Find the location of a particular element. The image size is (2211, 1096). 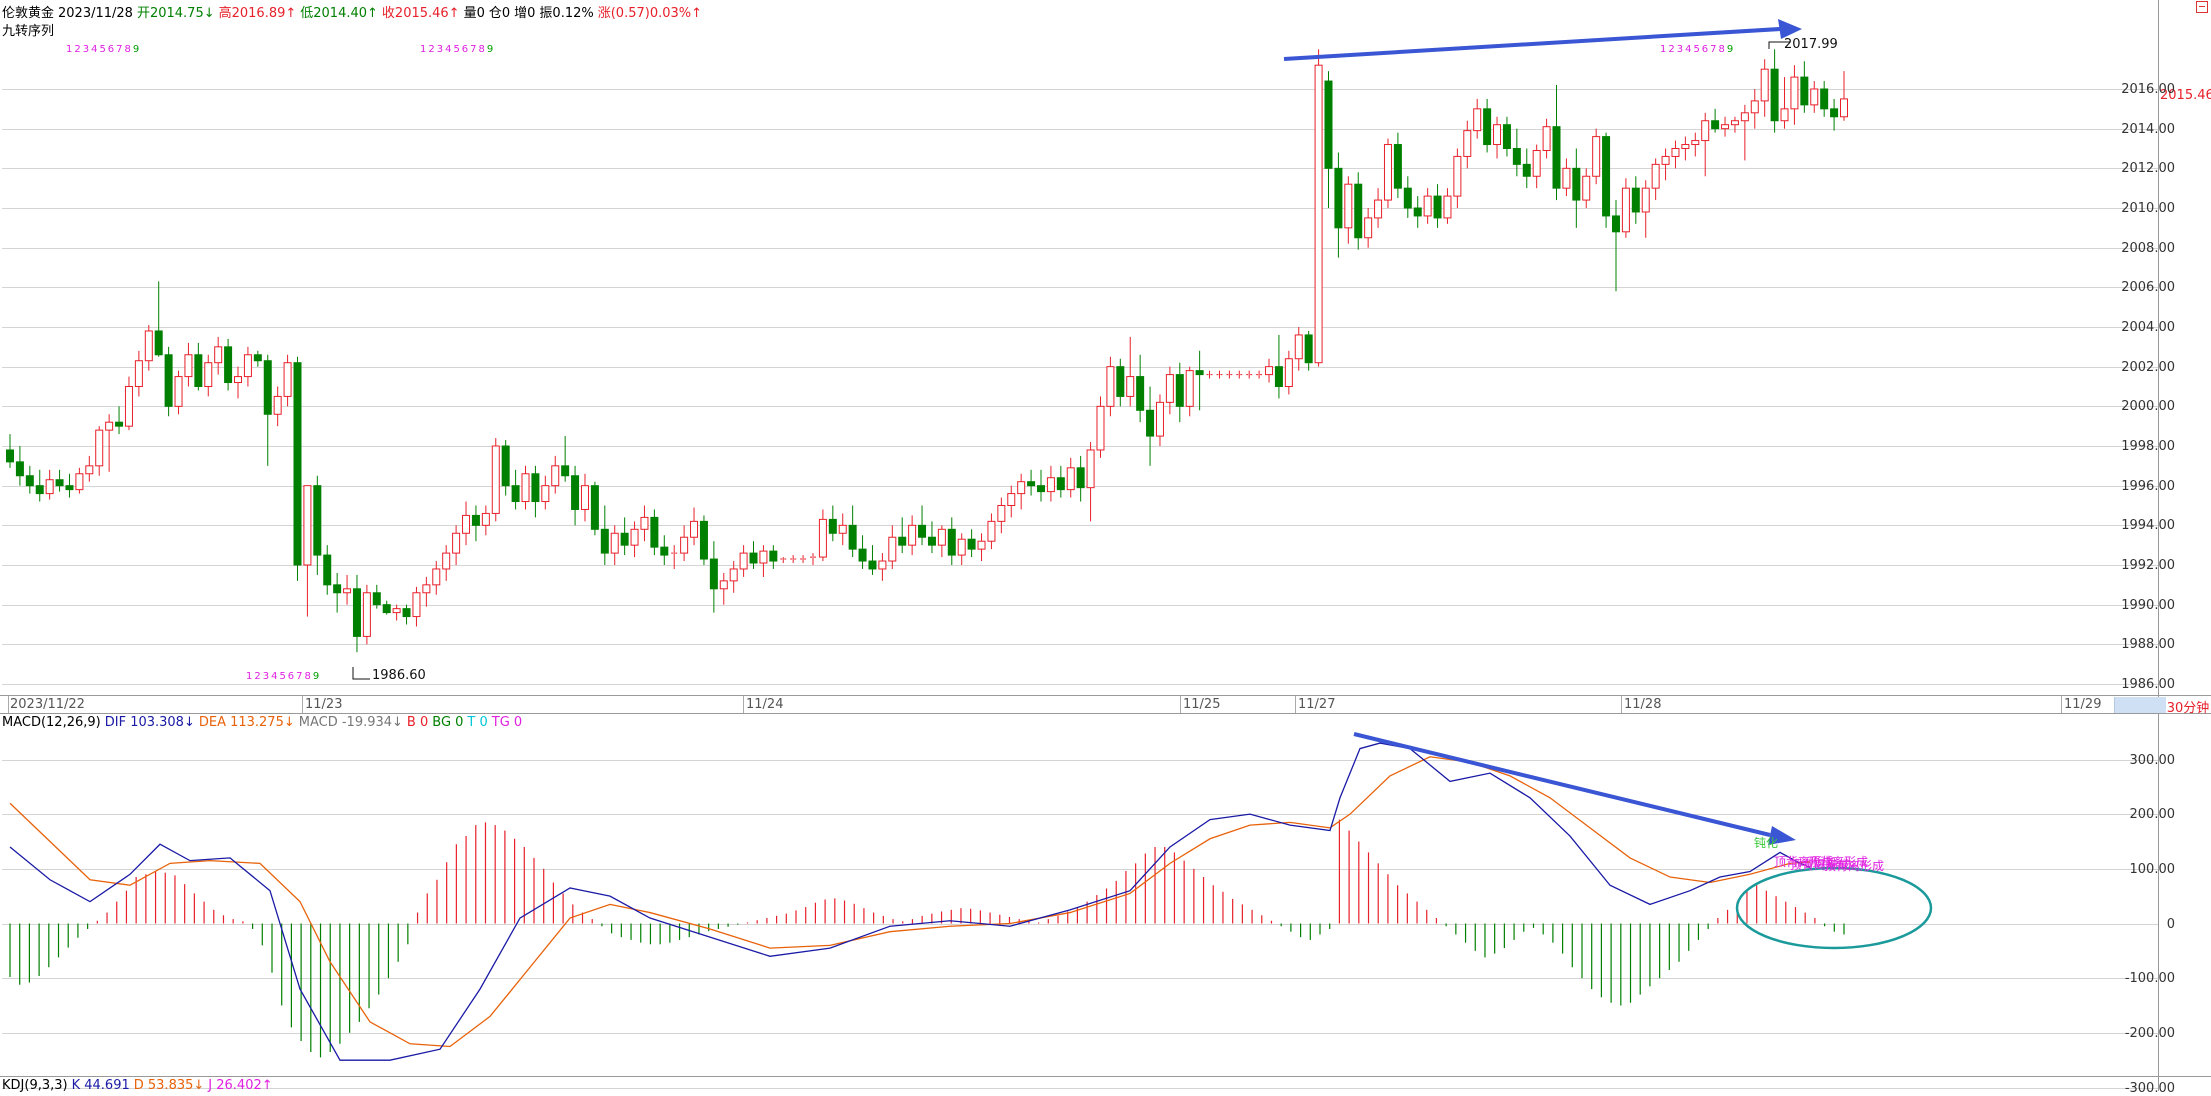

trend-arrowhead is located at coordinates (1790, 29).